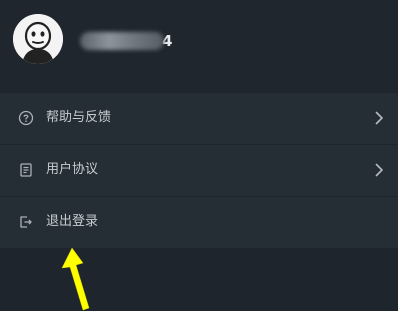  Describe the element at coordinates (122, 41) in the screenshot. I see `username-redacted-blur` at that location.